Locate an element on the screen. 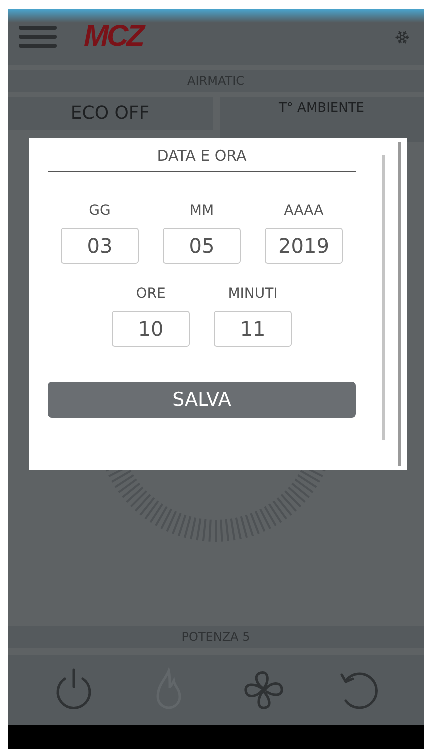 The height and width of the screenshot is (749, 424). input-field: 11 is located at coordinates (253, 329).